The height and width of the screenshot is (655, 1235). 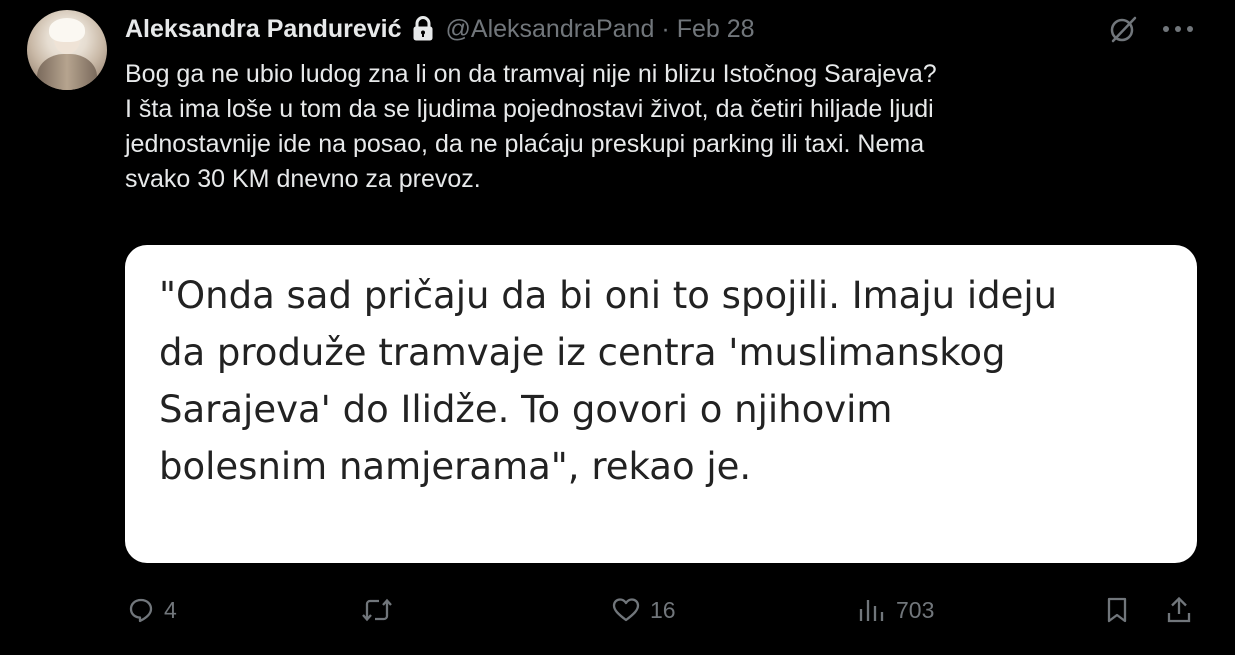 I want to click on retweet-icon, so click(x=377, y=610).